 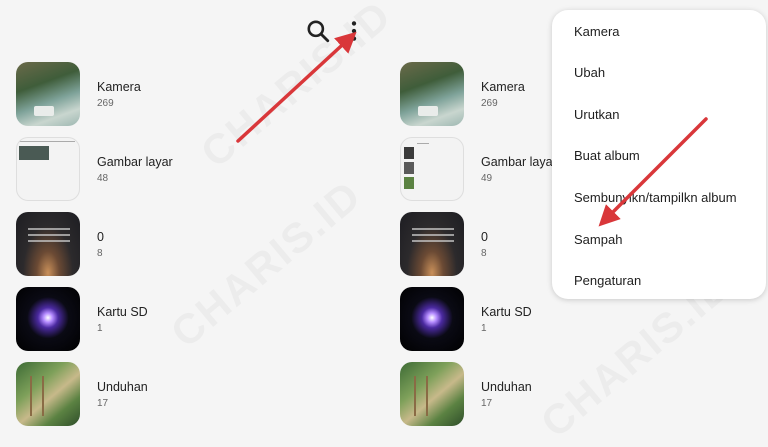 I want to click on album-count: 48, so click(x=103, y=178).